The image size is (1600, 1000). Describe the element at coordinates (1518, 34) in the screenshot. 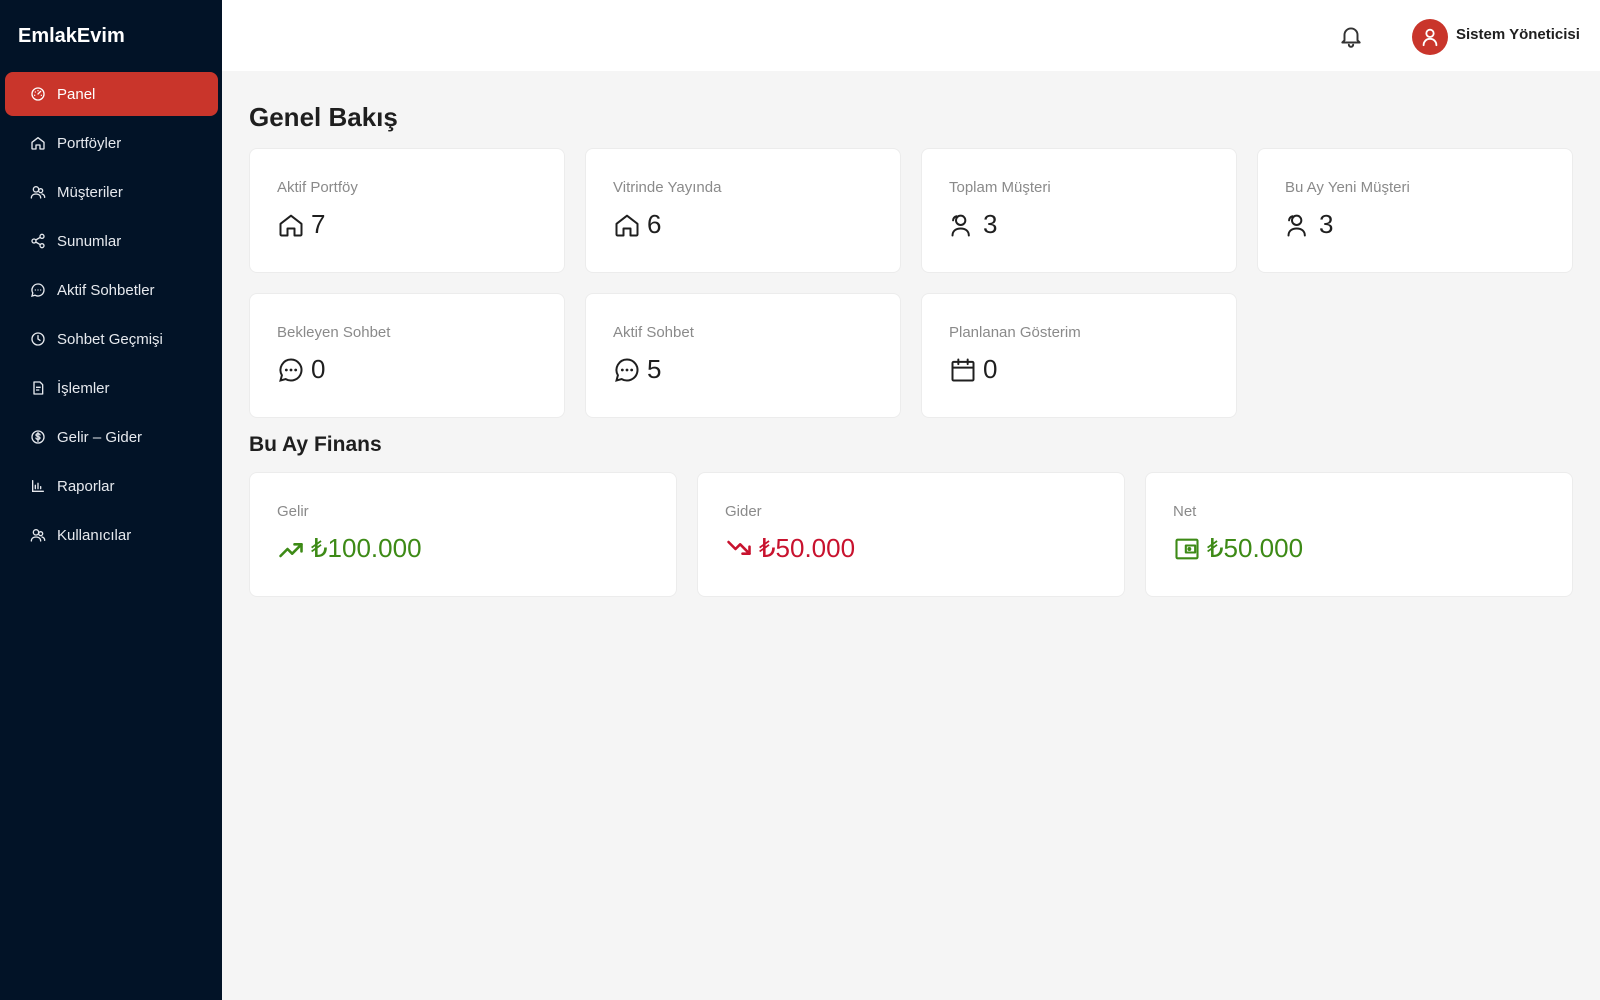

I see `user-name: Sistem Yöneticisi` at that location.